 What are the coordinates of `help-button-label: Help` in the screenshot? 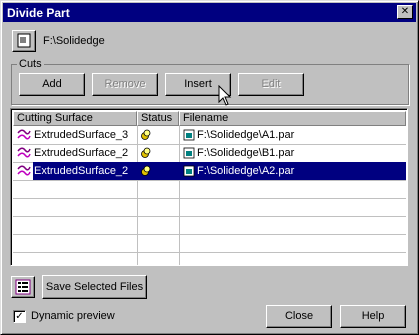 It's located at (373, 316).